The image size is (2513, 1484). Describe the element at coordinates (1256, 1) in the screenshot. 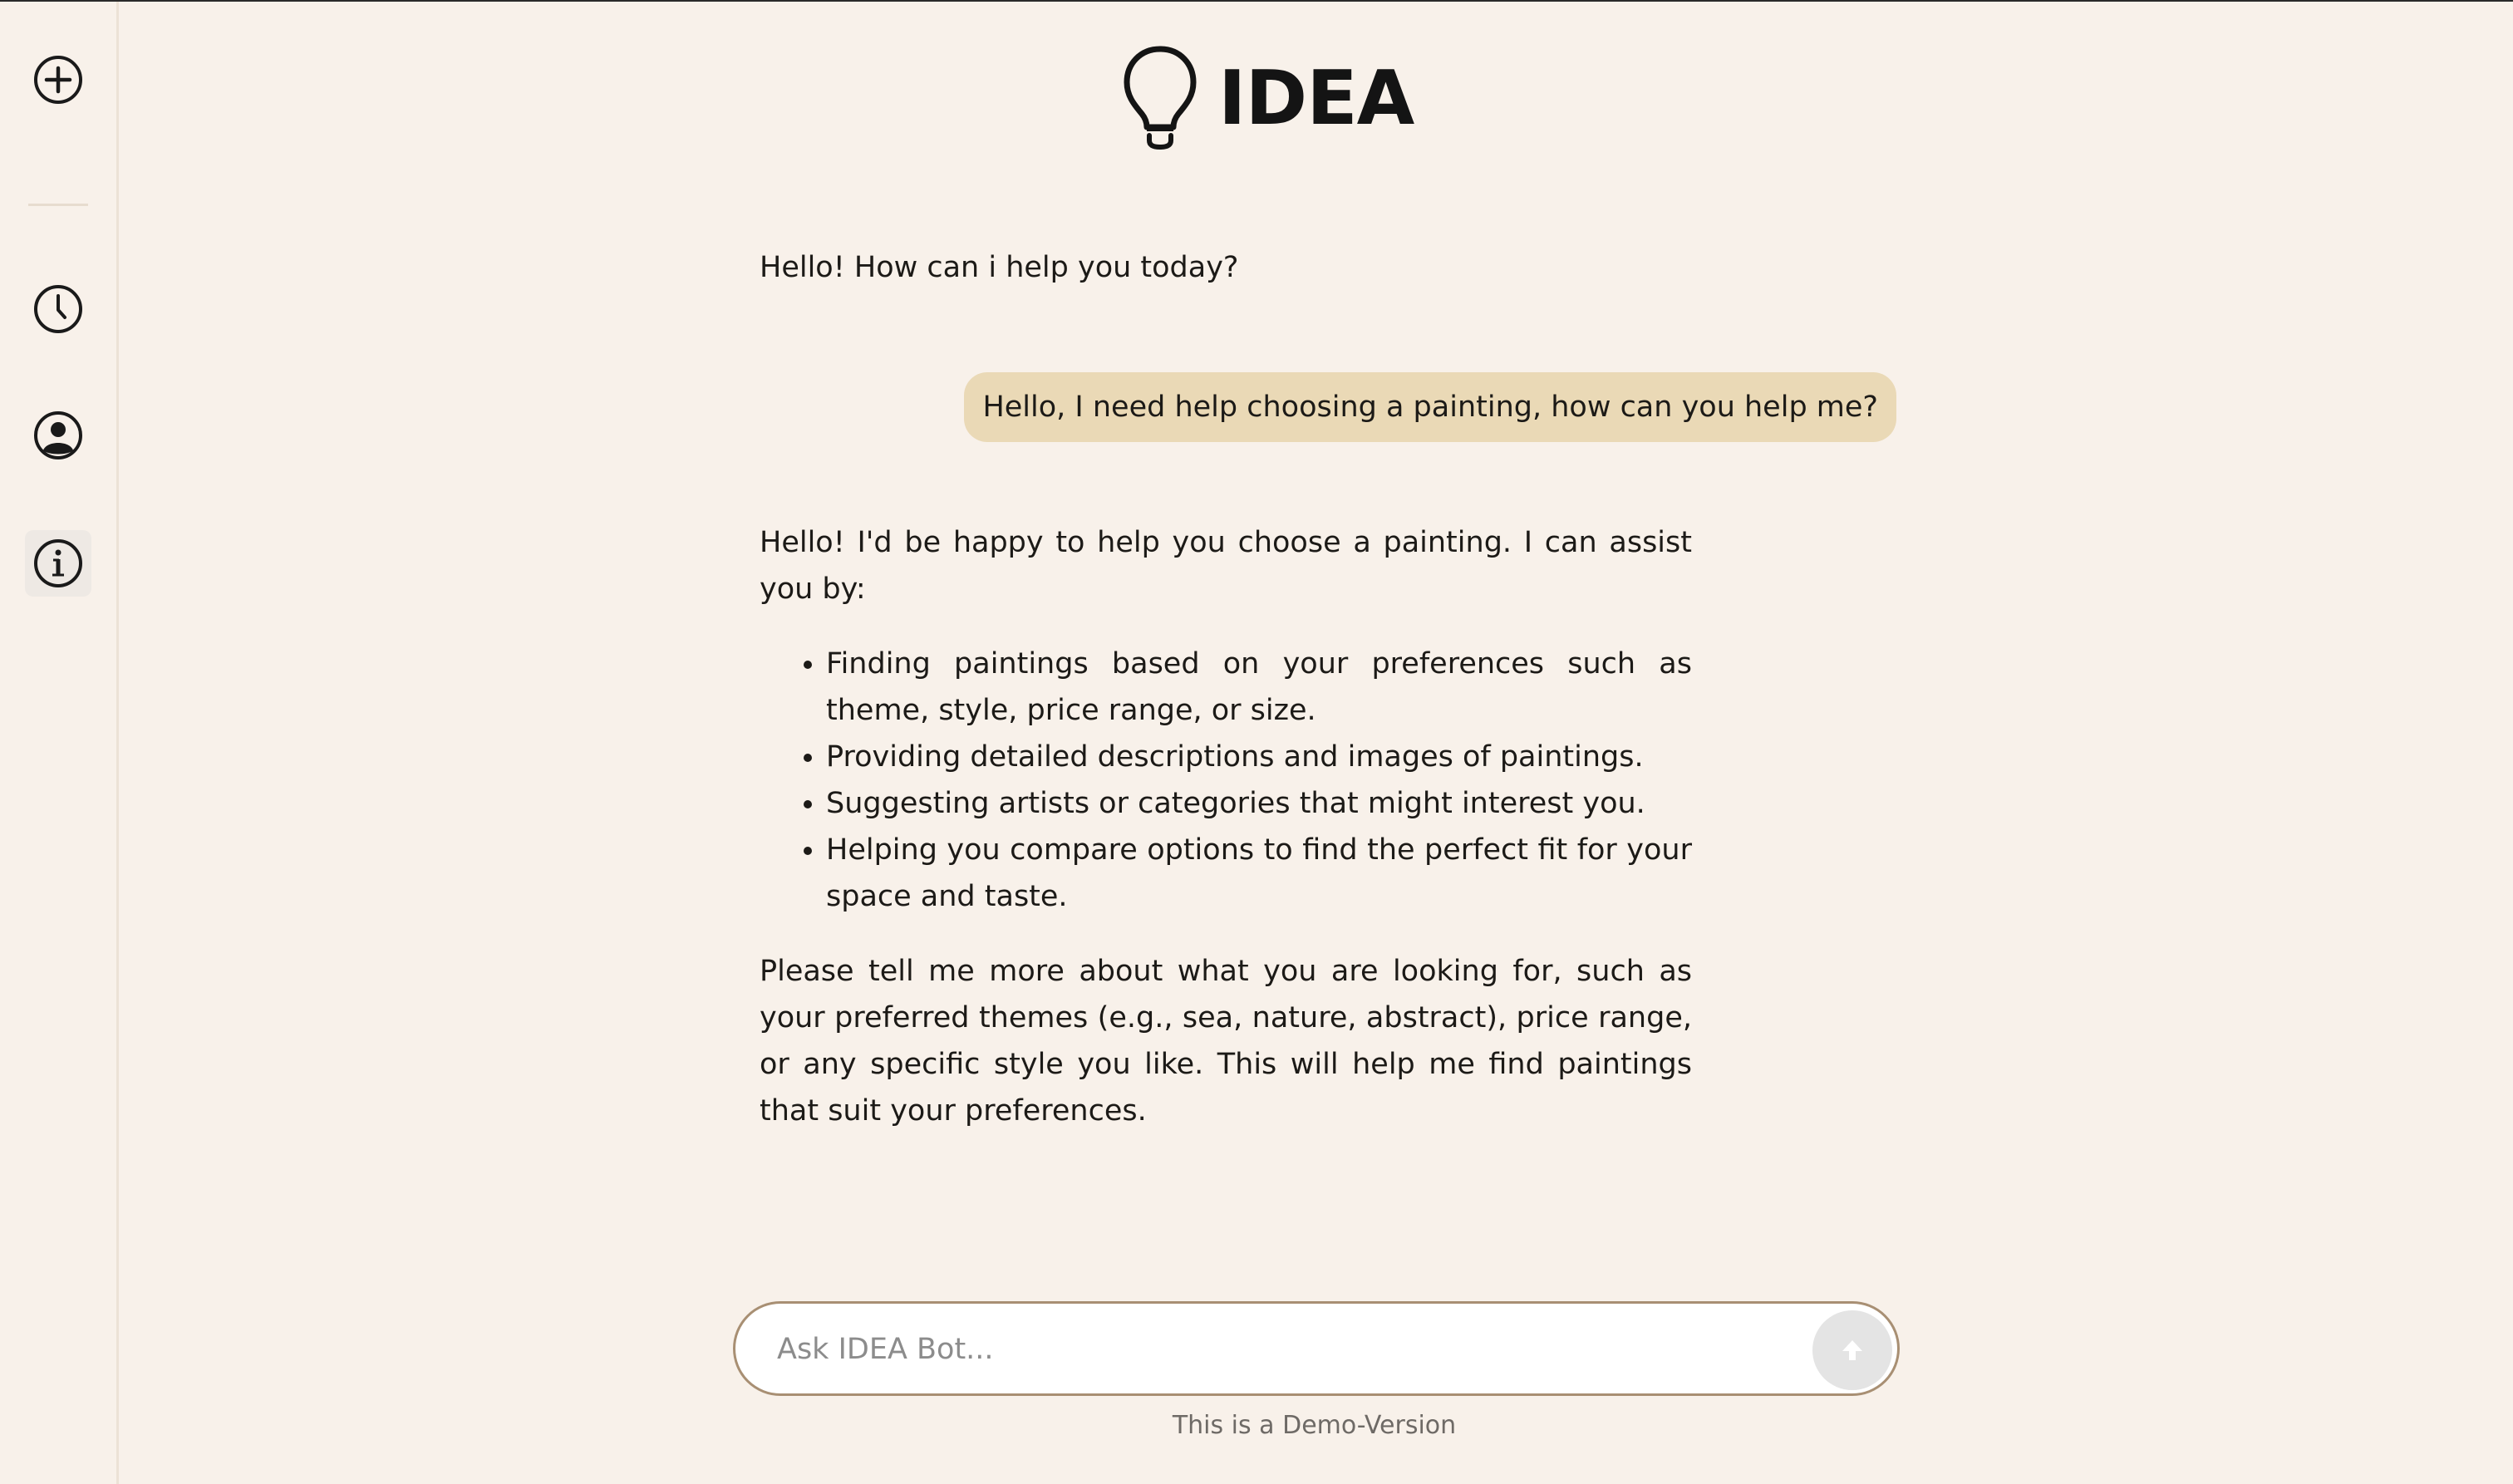

I see `window-top-border` at that location.